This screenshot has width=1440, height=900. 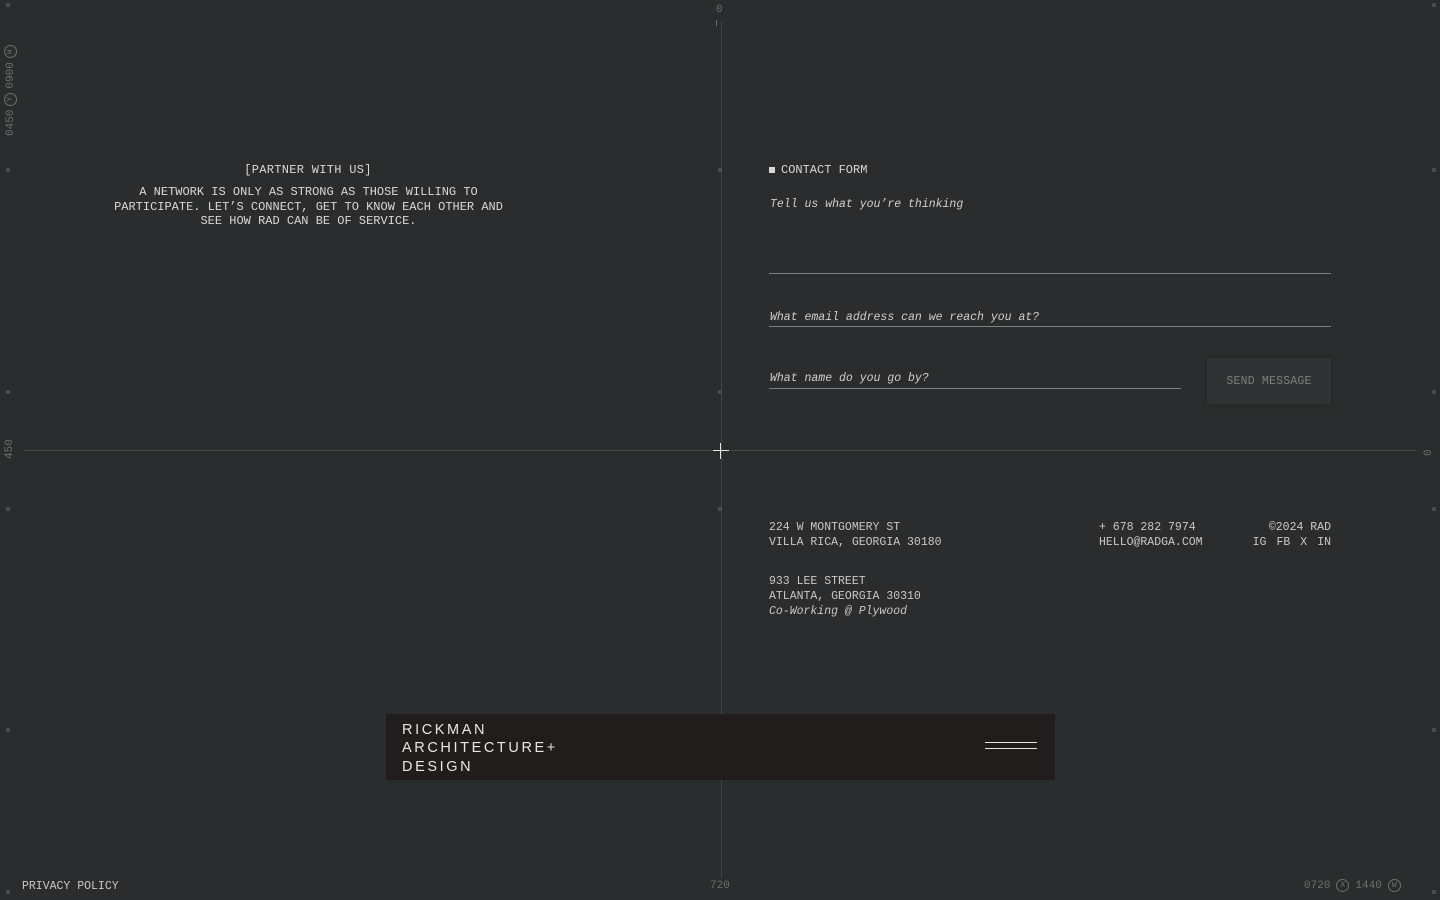 What do you see at coordinates (1368, 885) in the screenshot?
I see `w-value: 1440` at bounding box center [1368, 885].